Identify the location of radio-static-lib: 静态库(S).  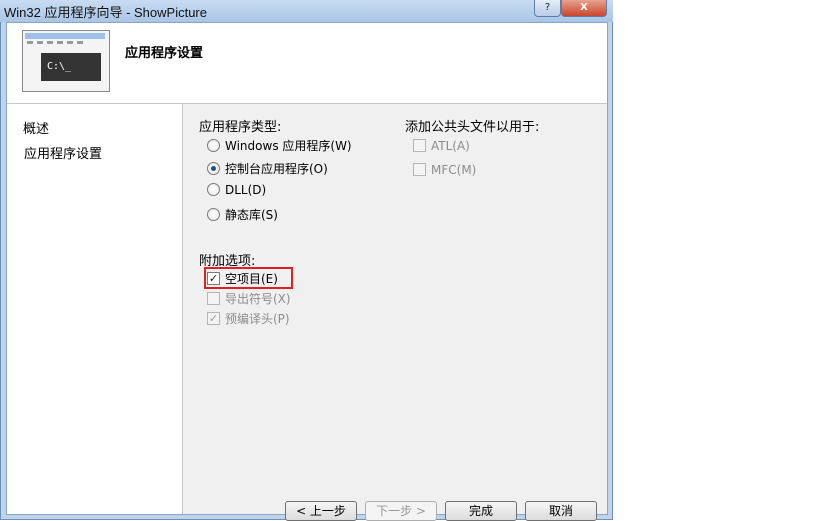
(242, 214).